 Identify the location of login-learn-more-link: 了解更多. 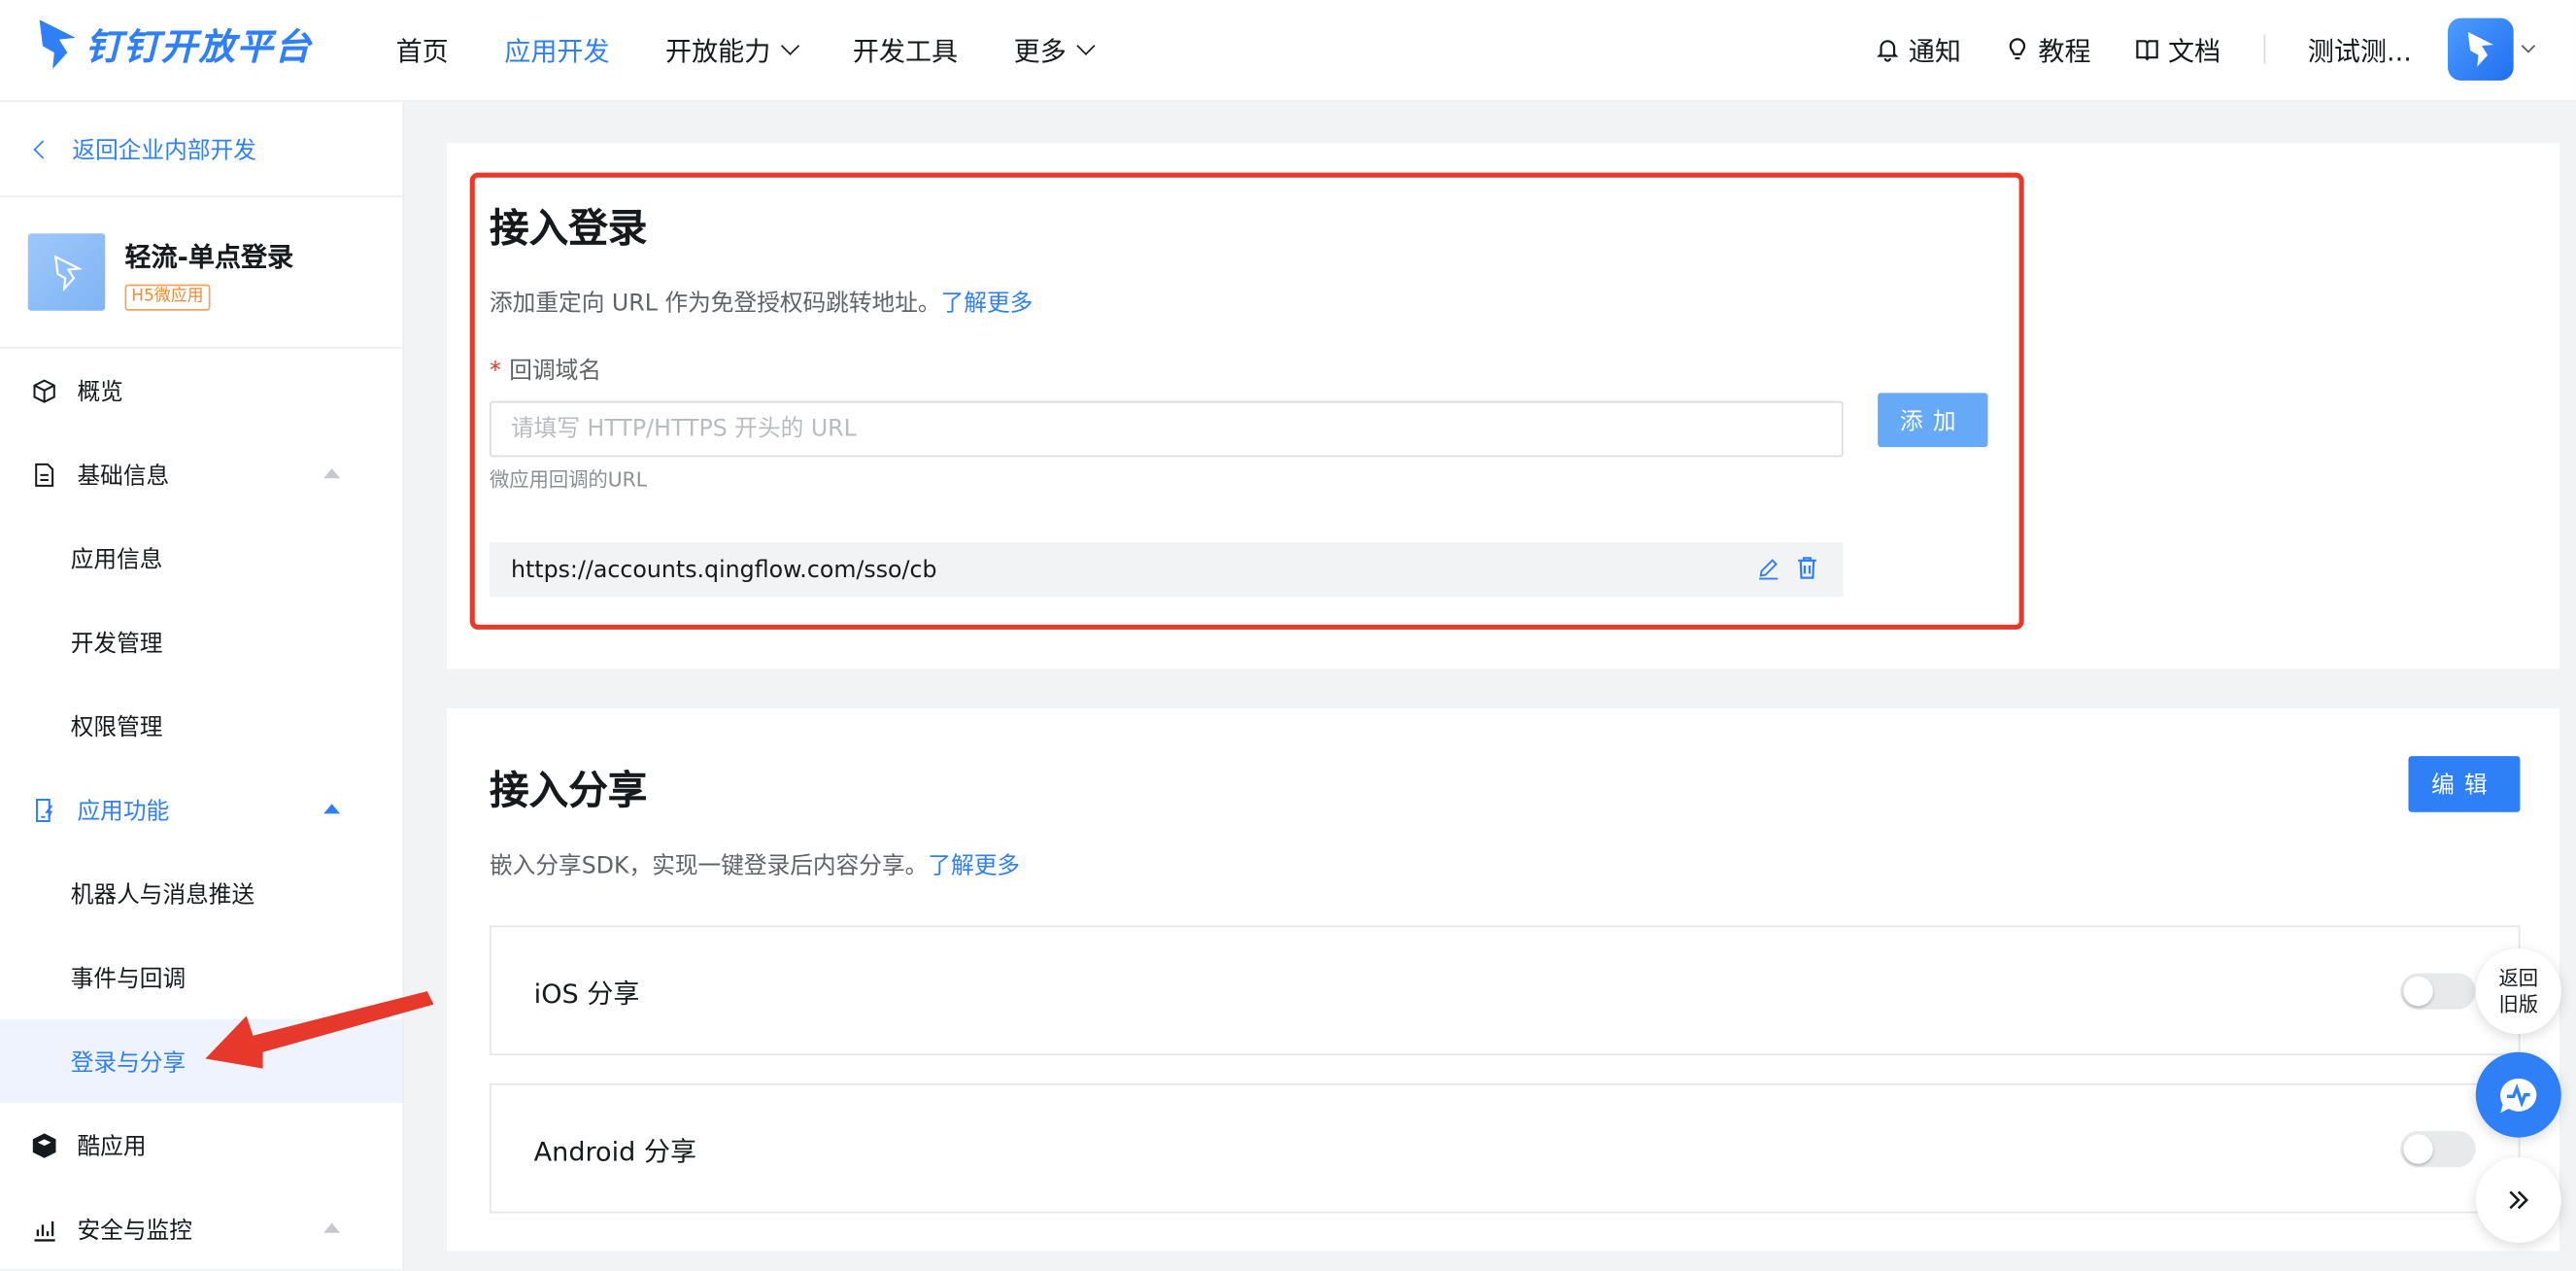
(987, 304).